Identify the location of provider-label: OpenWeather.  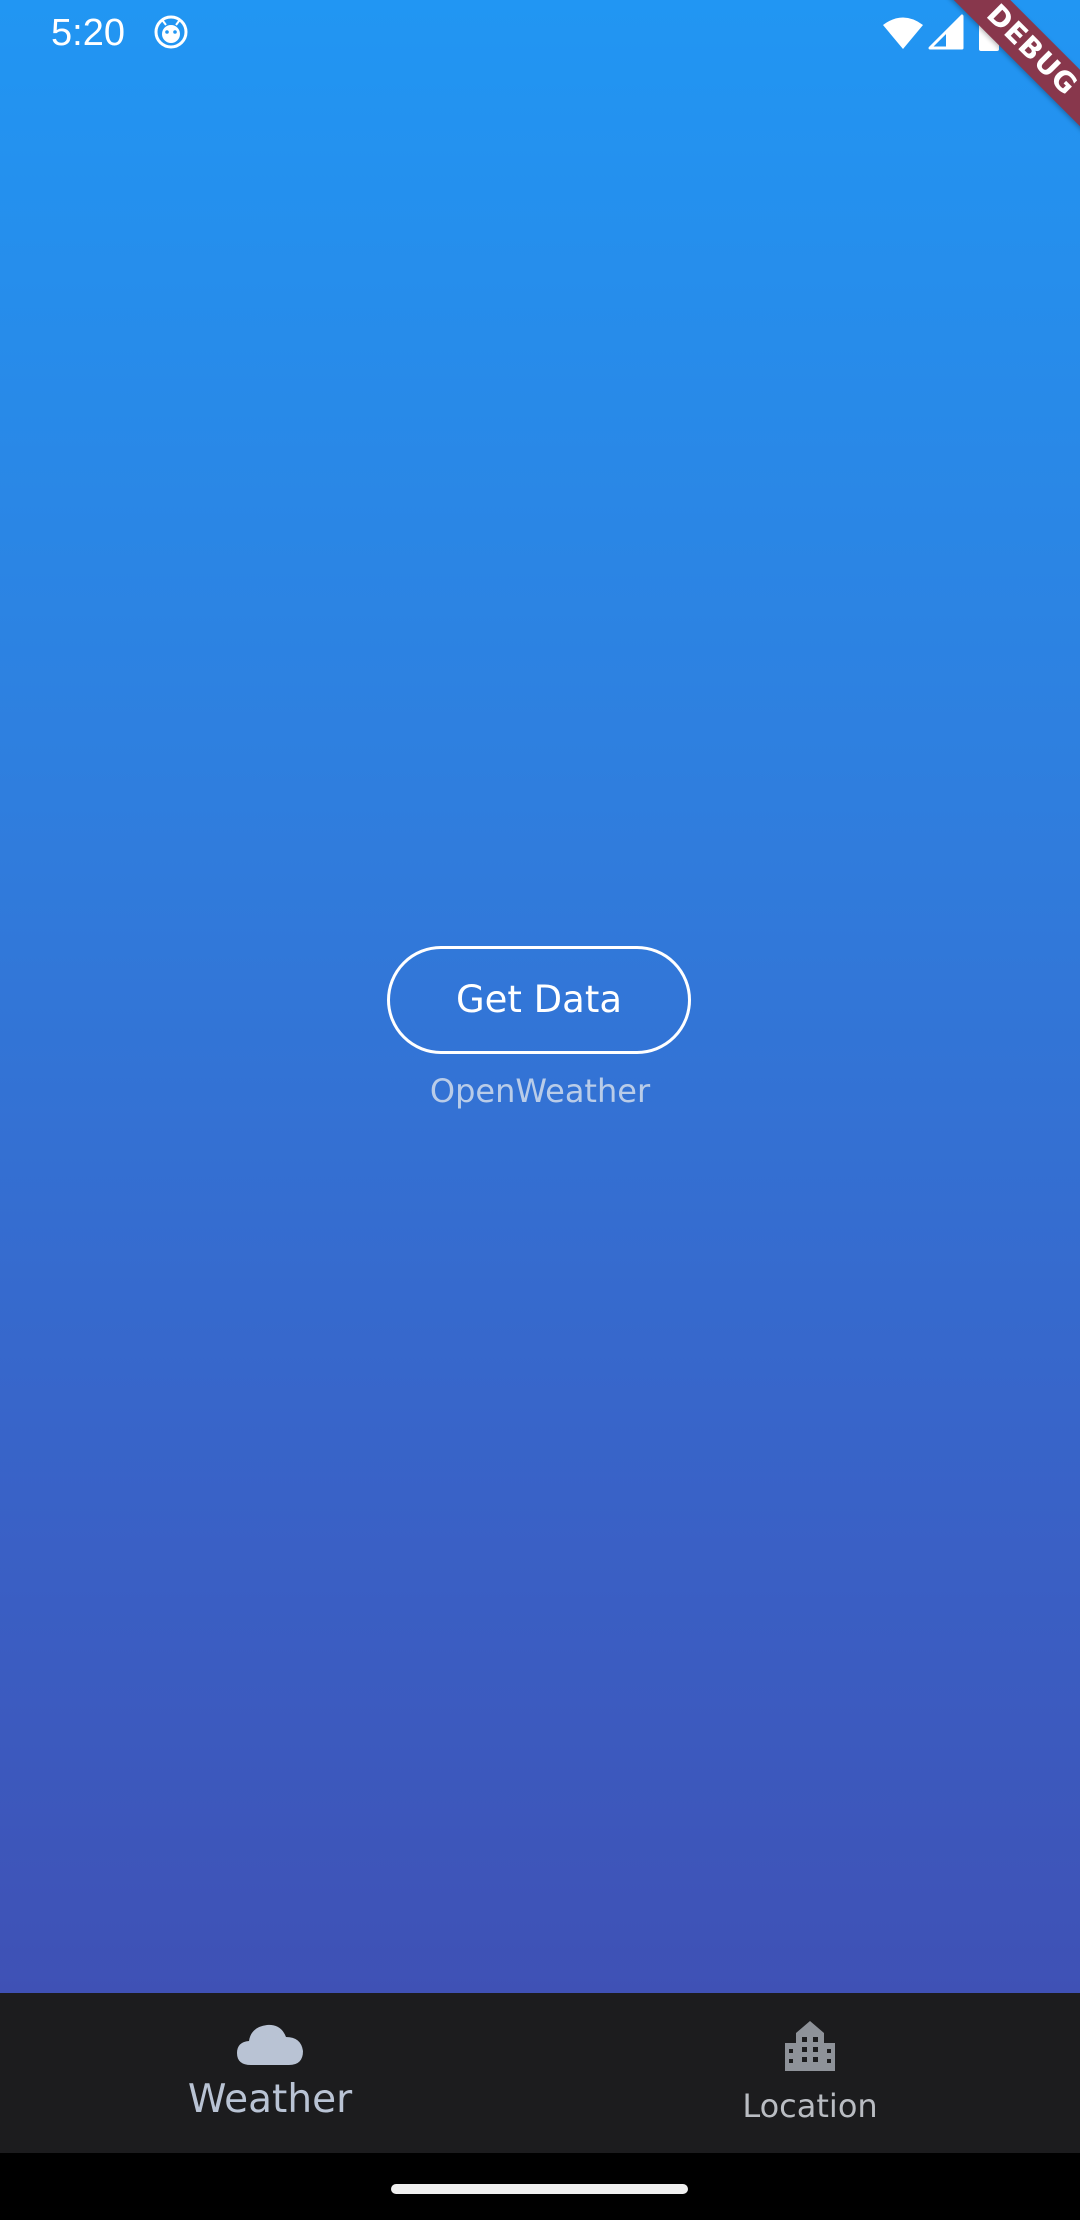
(540, 1091).